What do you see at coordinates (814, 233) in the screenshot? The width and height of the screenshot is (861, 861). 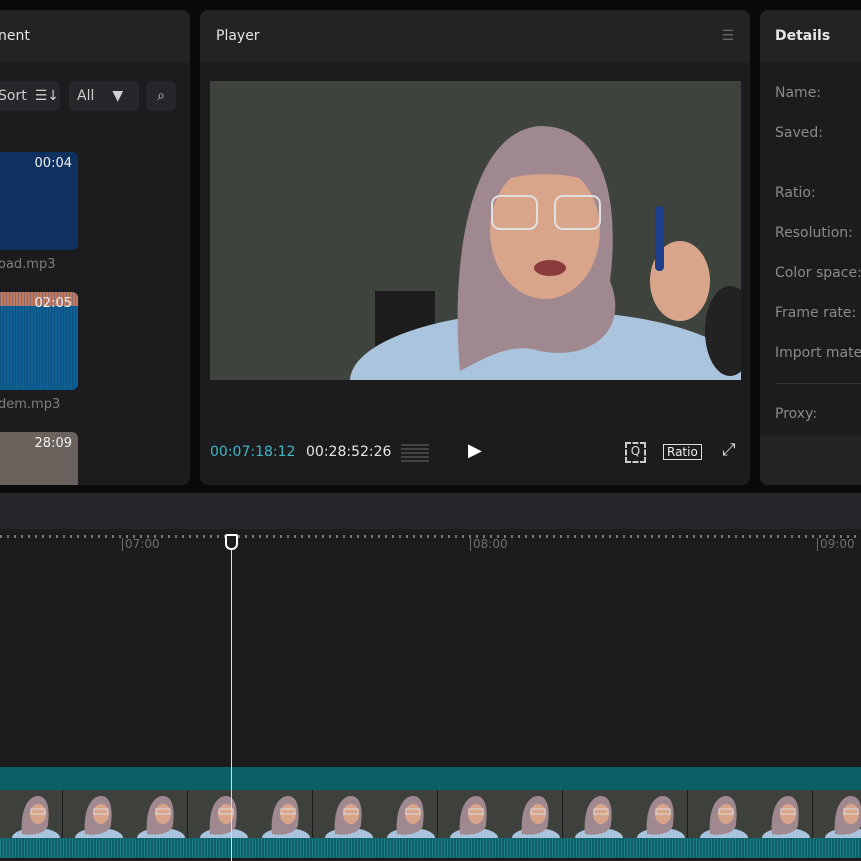 I see `detail-resolution-label: Resolution:` at bounding box center [814, 233].